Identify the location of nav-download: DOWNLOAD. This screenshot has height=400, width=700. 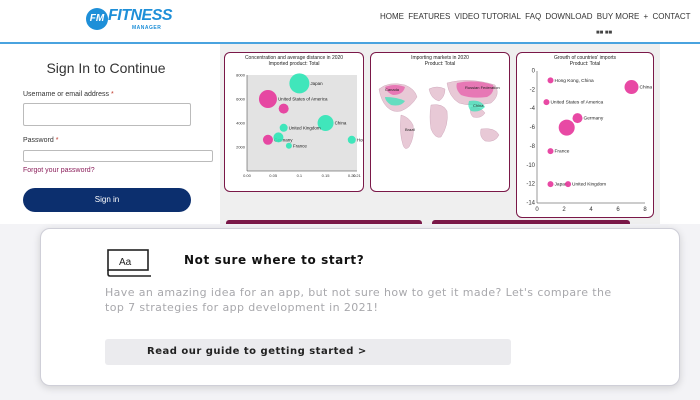
(568, 16).